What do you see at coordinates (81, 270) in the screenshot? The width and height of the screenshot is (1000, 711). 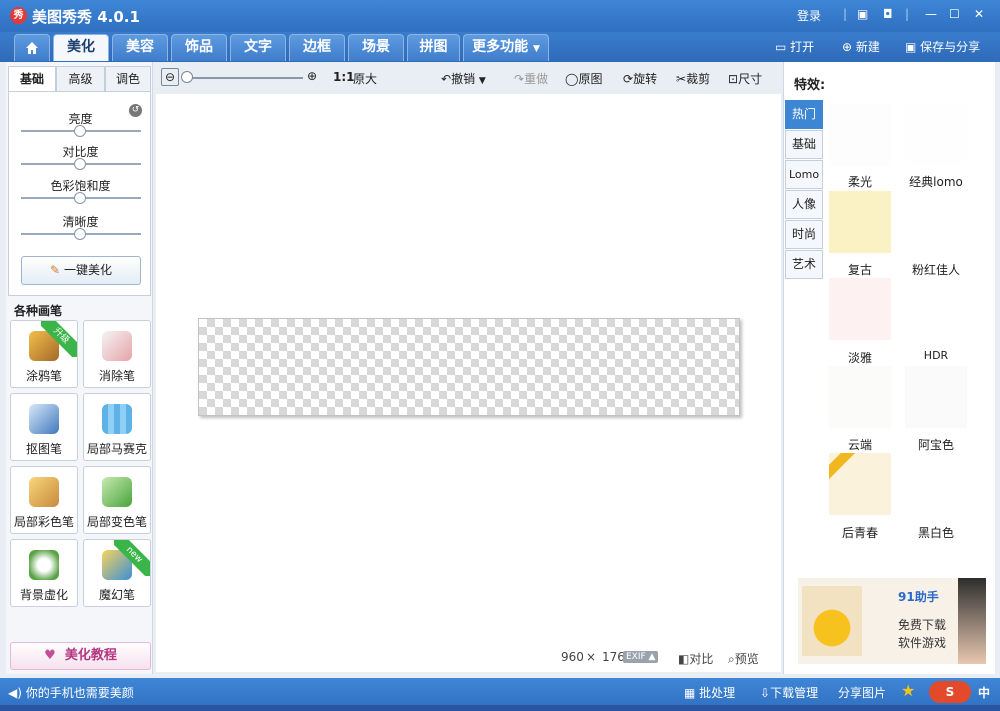 I see `one-key-beautify-button: ✎ 一键美化` at bounding box center [81, 270].